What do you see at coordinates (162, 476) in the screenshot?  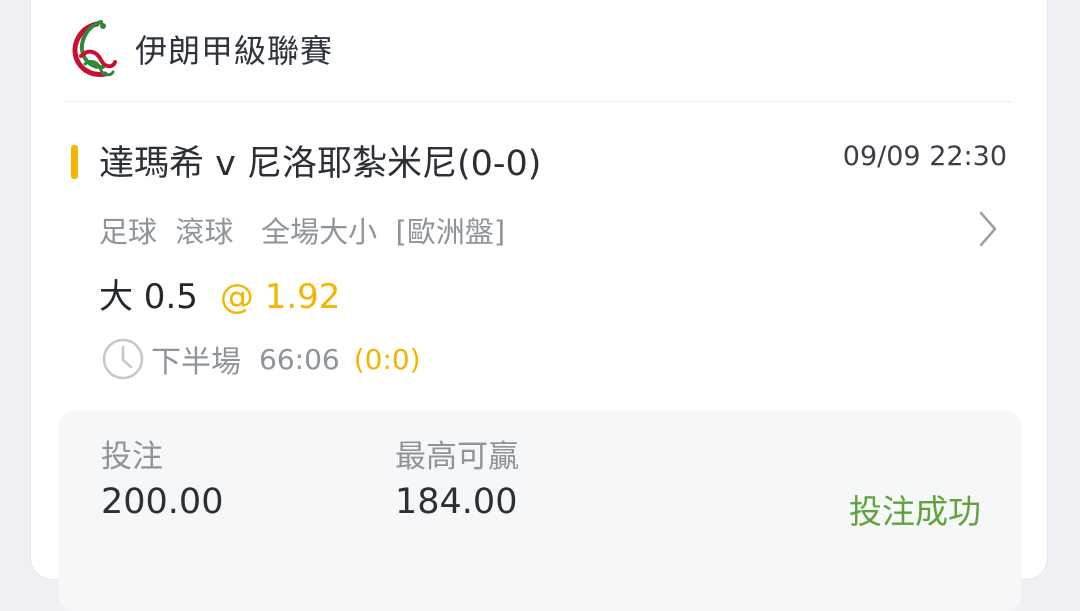 I see `stake-block: 投注 200.00` at bounding box center [162, 476].